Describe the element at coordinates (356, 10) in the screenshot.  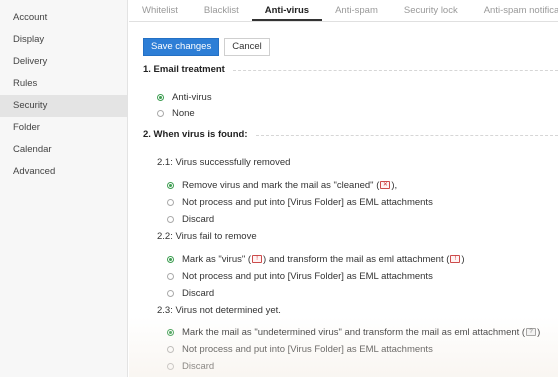
I see `tab-anti-spam: Anti-spam` at that location.